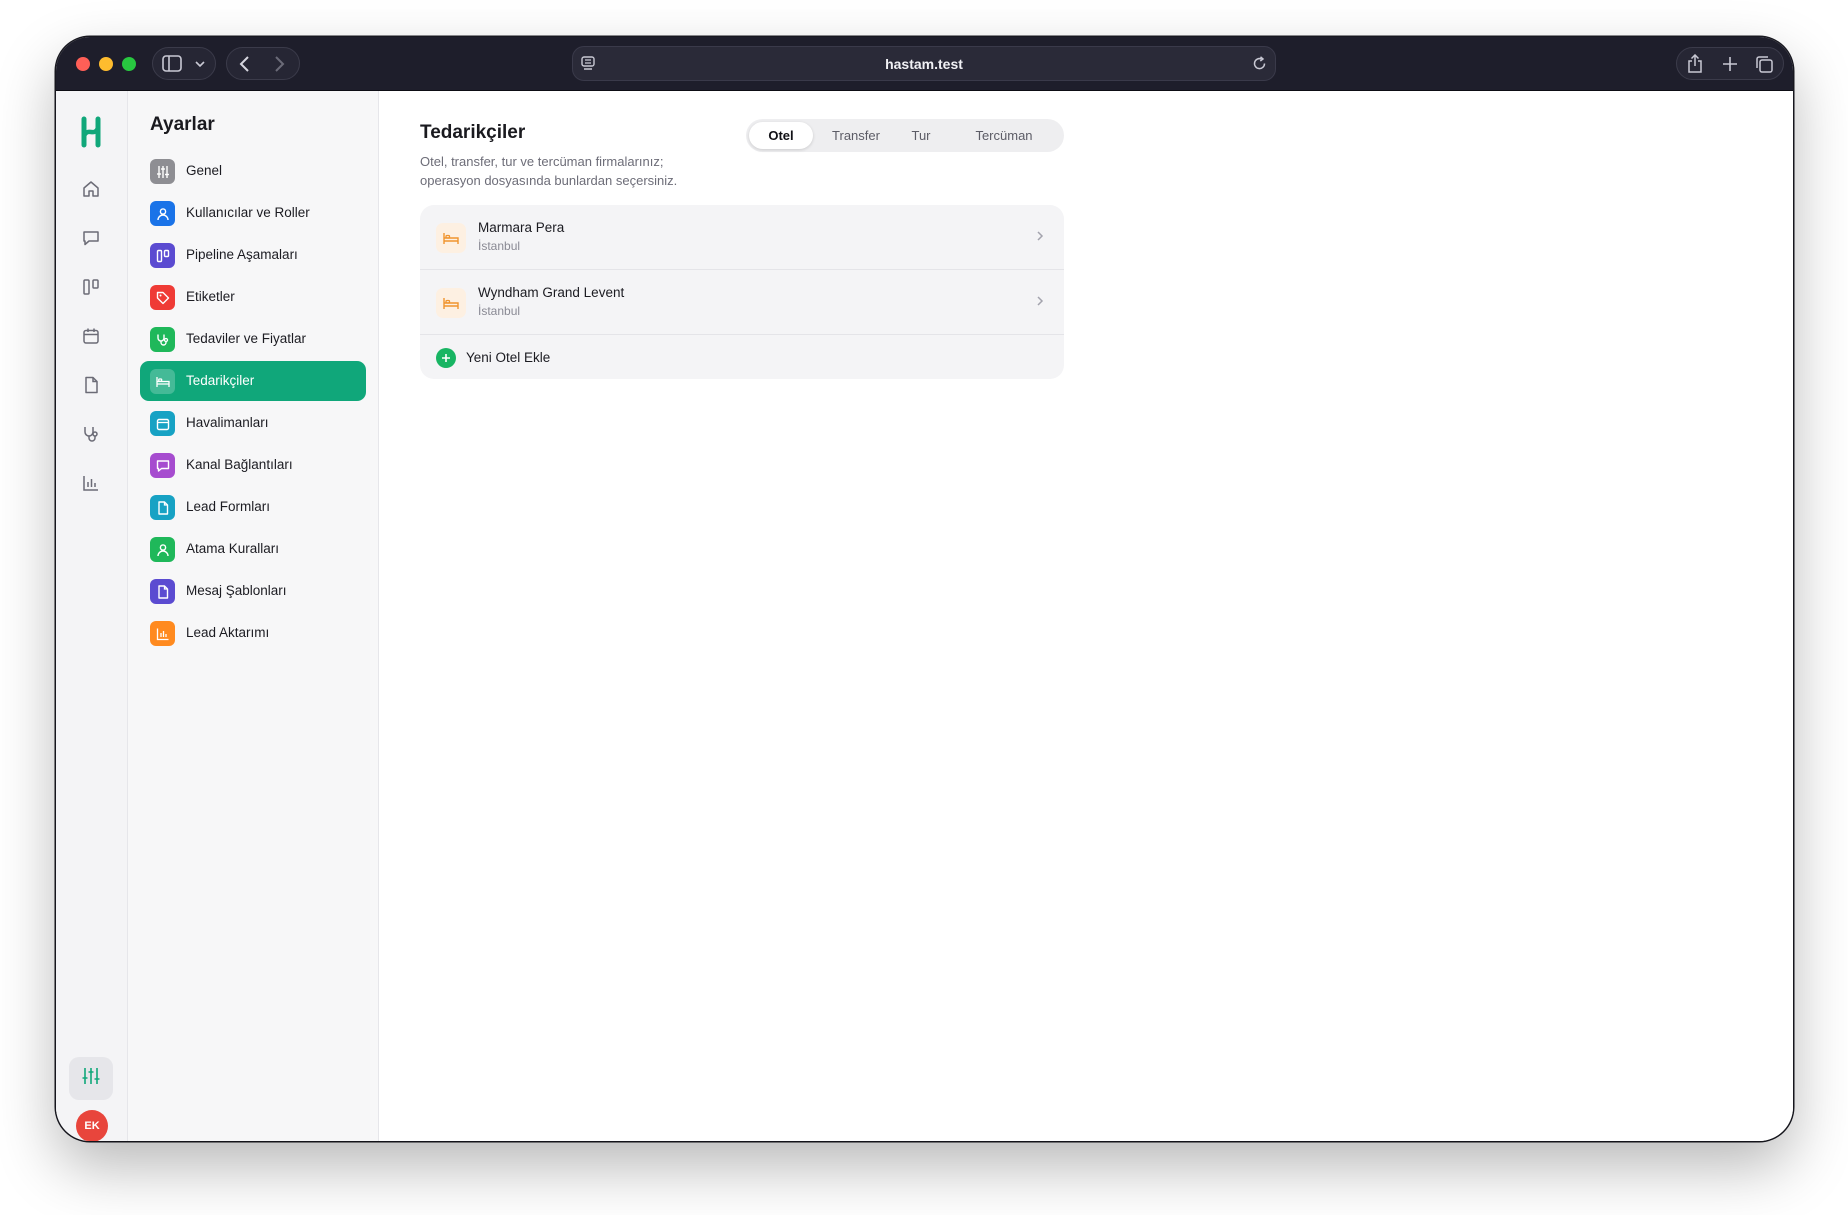  Describe the element at coordinates (91, 385) in the screenshot. I see `document-icon` at that location.